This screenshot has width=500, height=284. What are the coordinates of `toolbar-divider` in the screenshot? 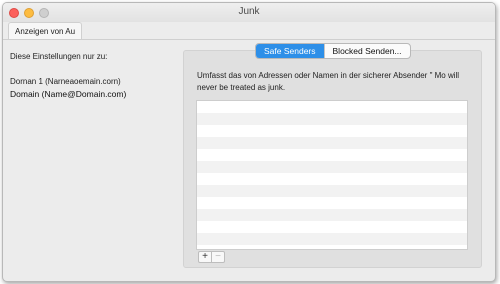 It's located at (249, 39).